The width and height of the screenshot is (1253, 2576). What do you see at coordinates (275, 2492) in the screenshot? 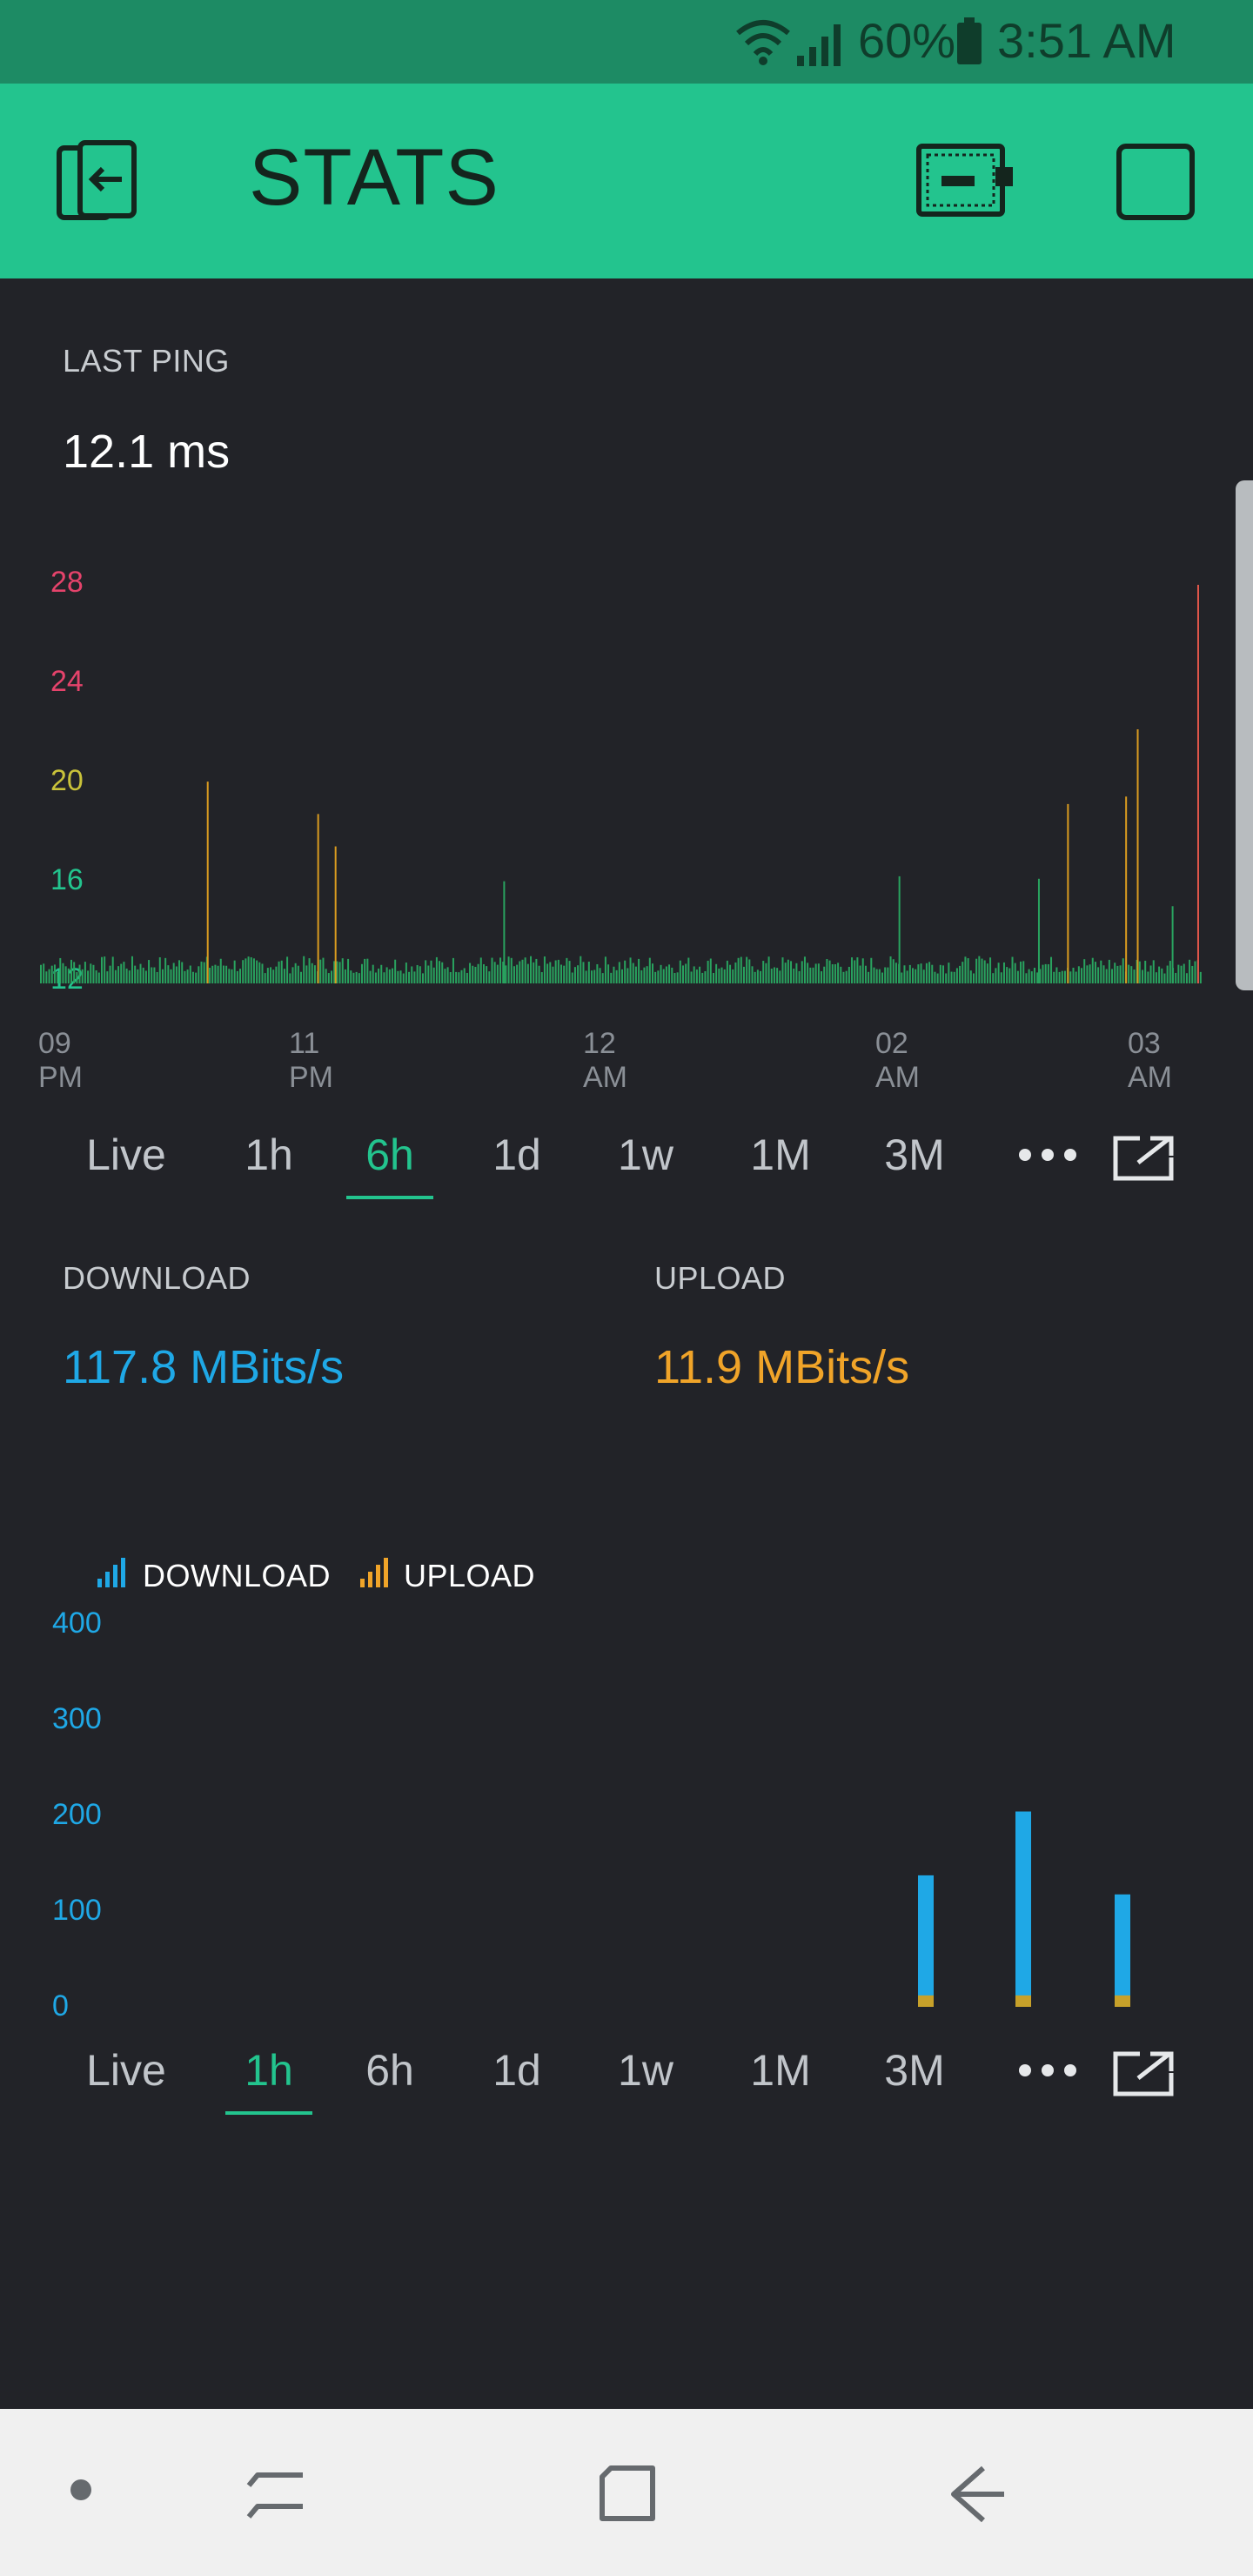
I see `recents-icon` at bounding box center [275, 2492].